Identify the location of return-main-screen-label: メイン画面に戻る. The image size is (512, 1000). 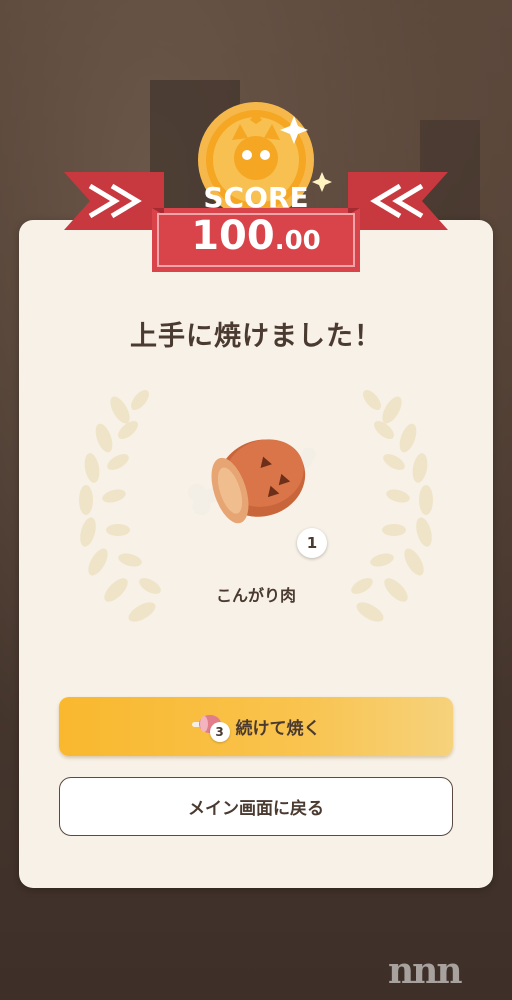
(256, 809).